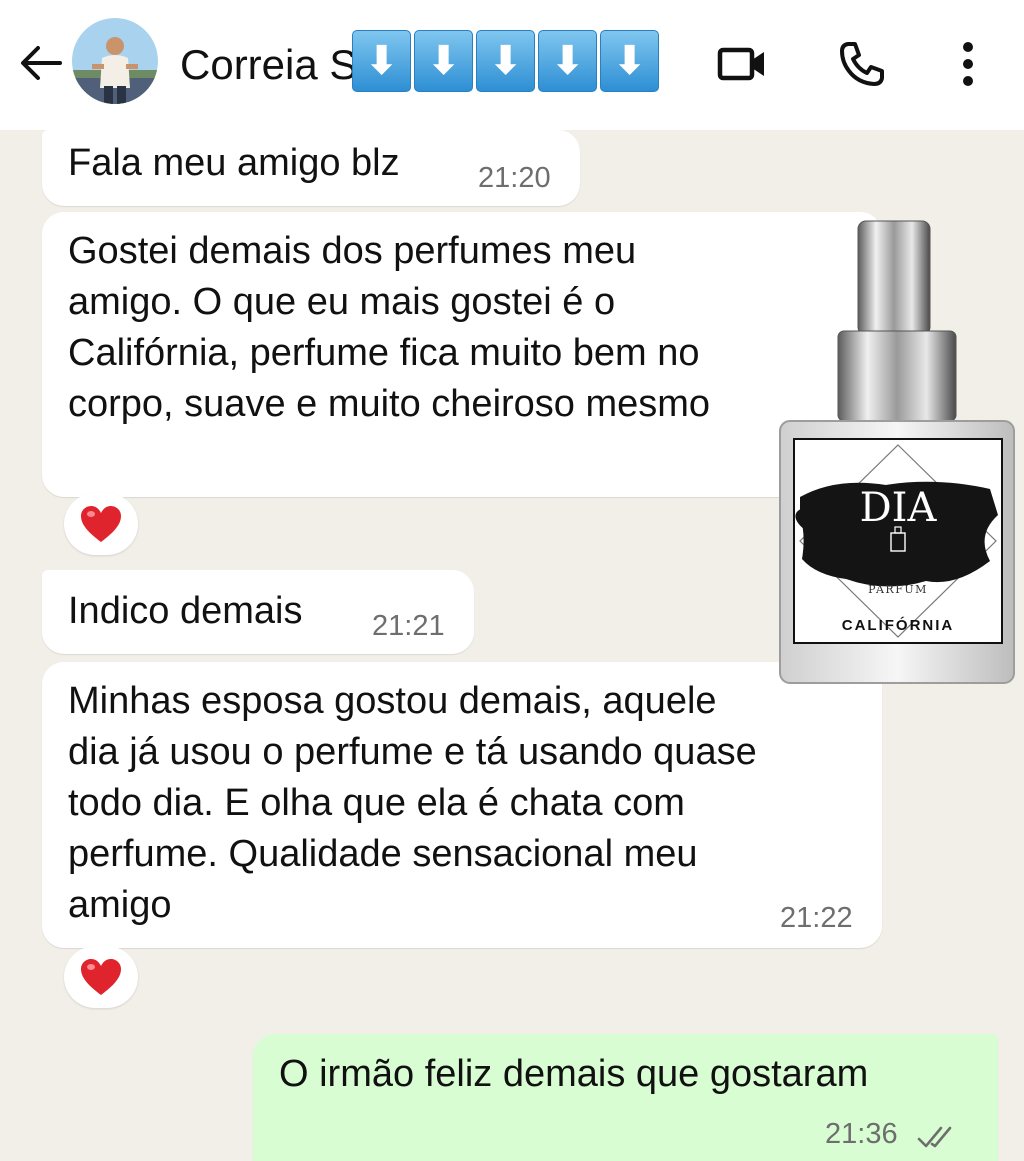 The width and height of the screenshot is (1024, 1161). Describe the element at coordinates (861, 1134) in the screenshot. I see `message-time: 21:36` at that location.